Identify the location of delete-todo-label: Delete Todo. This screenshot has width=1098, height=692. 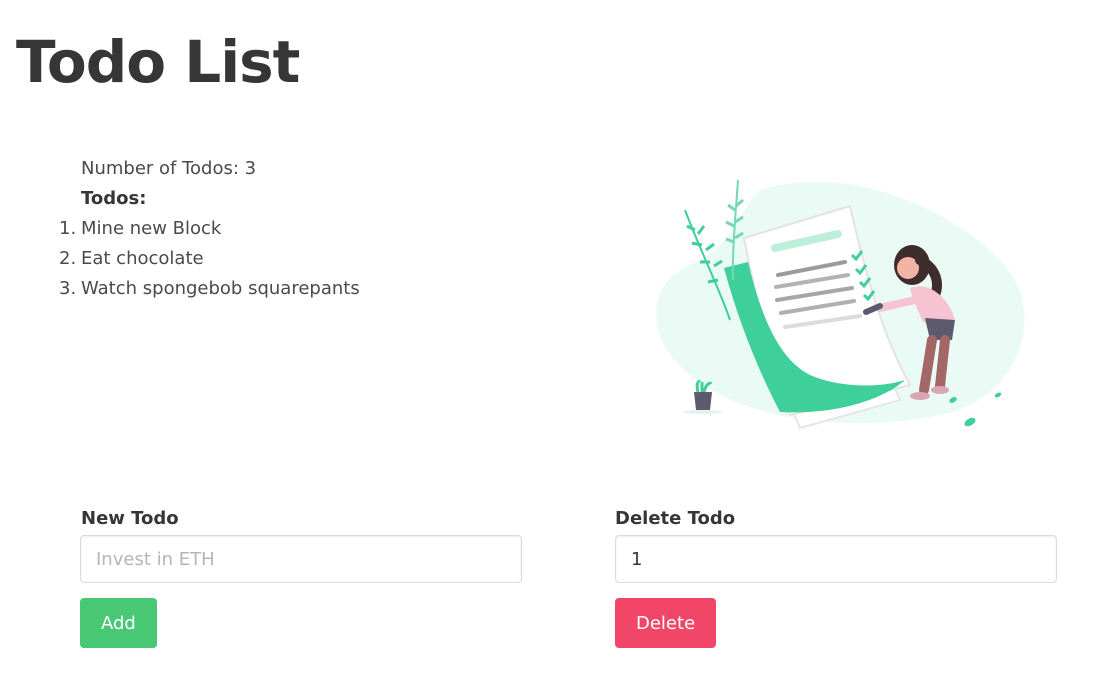
(675, 518).